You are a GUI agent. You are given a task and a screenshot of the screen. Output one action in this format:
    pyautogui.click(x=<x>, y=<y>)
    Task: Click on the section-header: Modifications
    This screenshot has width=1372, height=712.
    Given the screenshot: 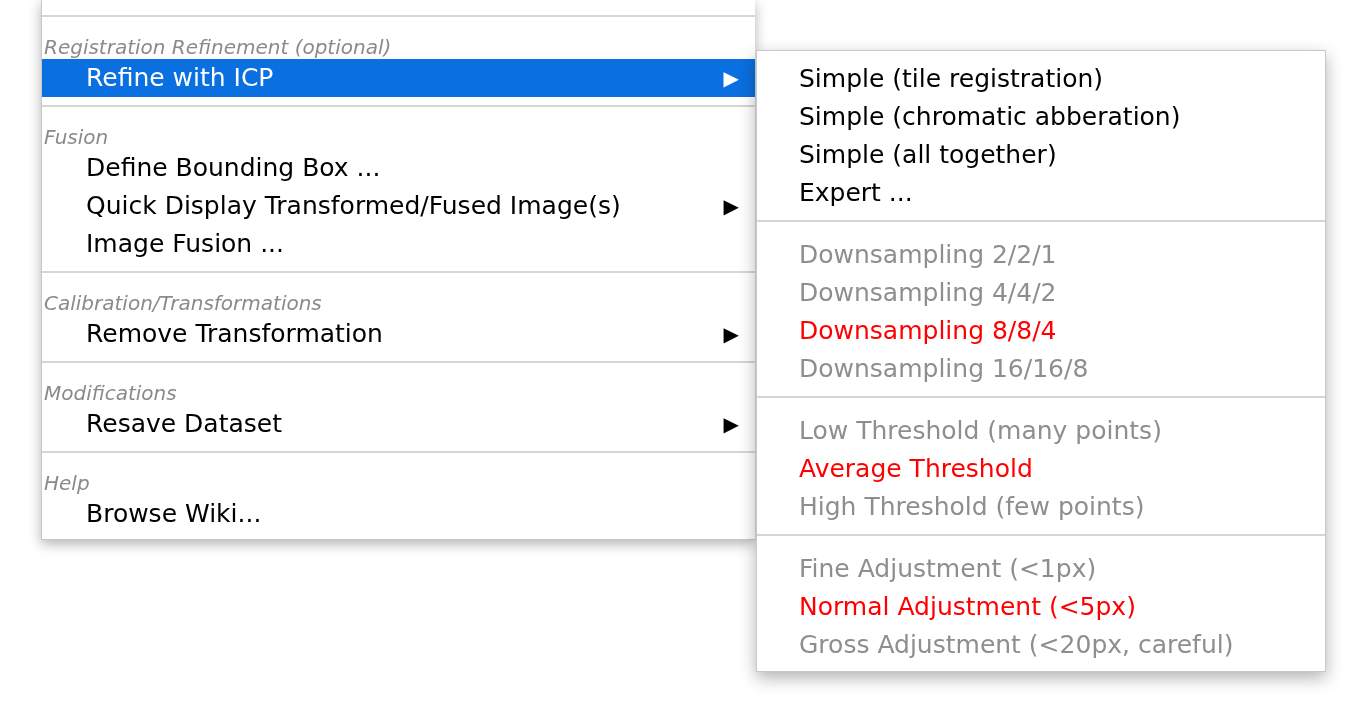 What is the action you would take?
    pyautogui.click(x=110, y=393)
    